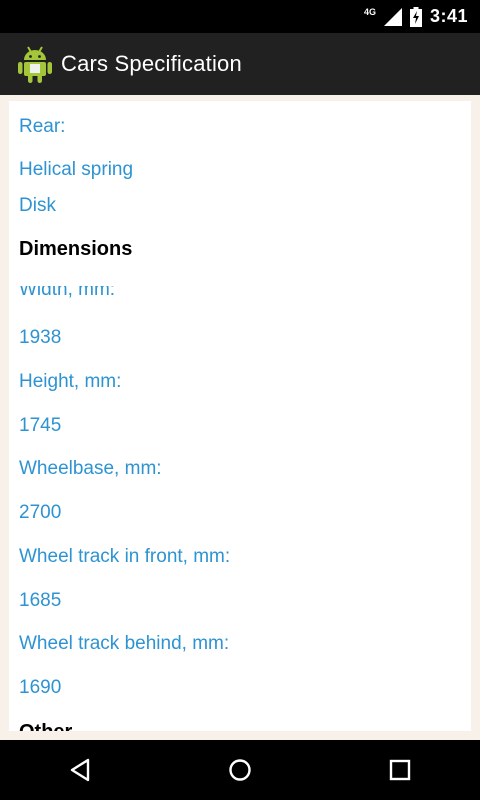  Describe the element at coordinates (76, 249) in the screenshot. I see `dimensions-heading: Dimensions` at that location.